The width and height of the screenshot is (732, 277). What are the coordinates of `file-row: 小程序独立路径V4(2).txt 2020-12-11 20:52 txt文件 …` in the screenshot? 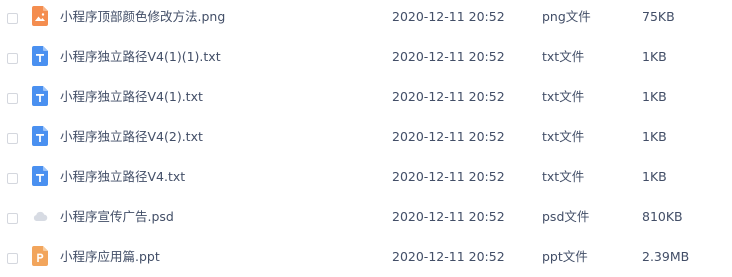 It's located at (366, 140).